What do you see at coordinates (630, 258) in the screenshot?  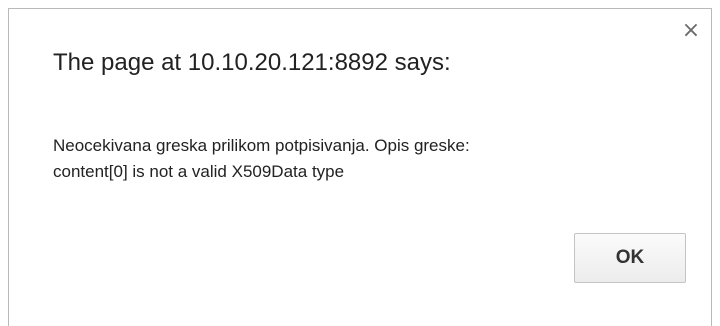 I see `ok-button: OK` at bounding box center [630, 258].